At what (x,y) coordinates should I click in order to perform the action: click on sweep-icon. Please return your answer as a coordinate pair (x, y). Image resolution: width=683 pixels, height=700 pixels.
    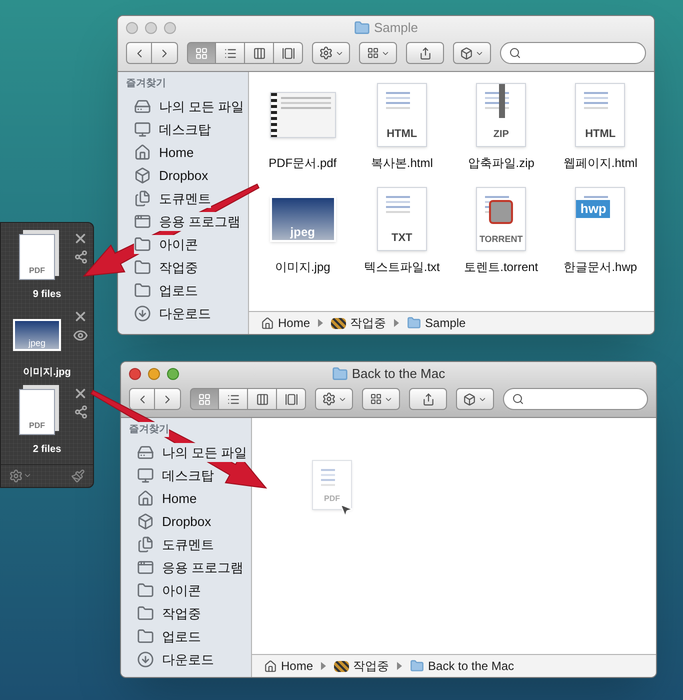
    Looking at the image, I should click on (78, 475).